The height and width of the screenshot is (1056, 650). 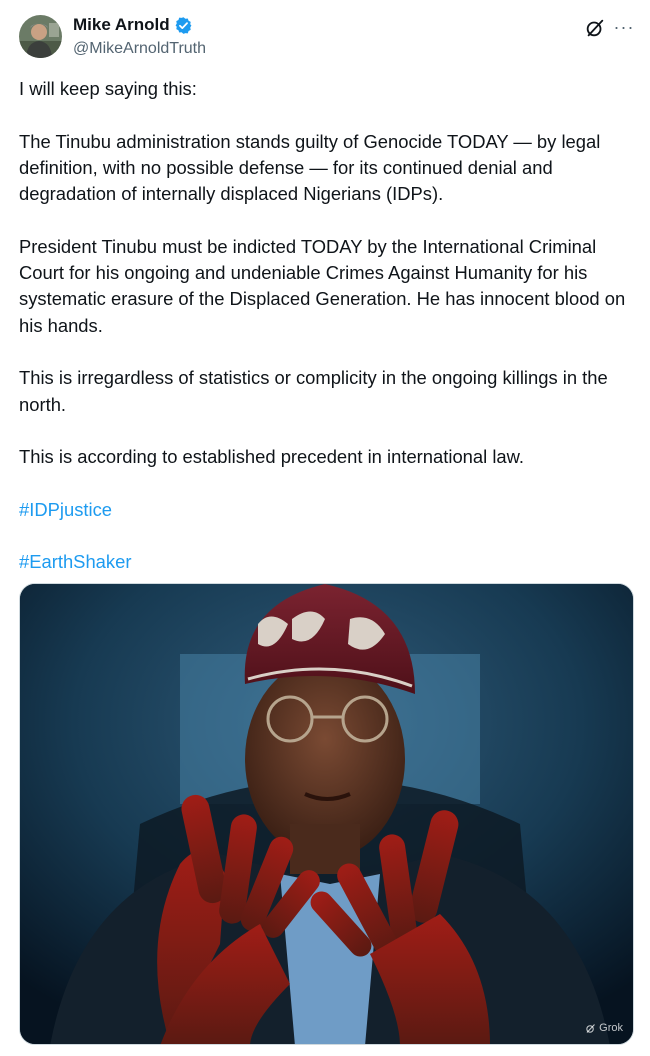 What do you see at coordinates (624, 28) in the screenshot?
I see `more-options-button: ···` at bounding box center [624, 28].